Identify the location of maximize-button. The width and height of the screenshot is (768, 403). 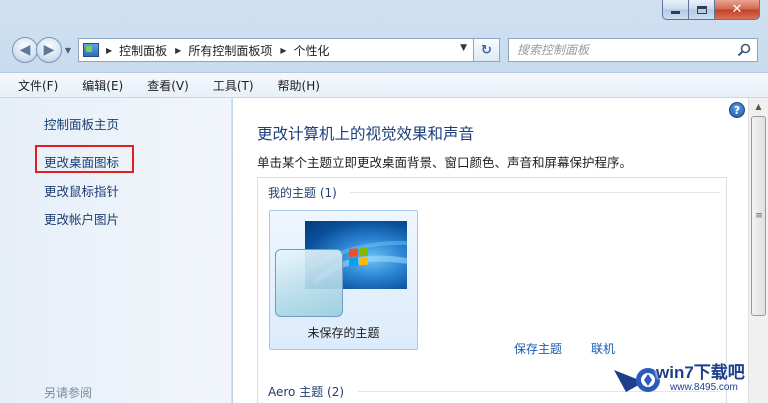
(702, 10).